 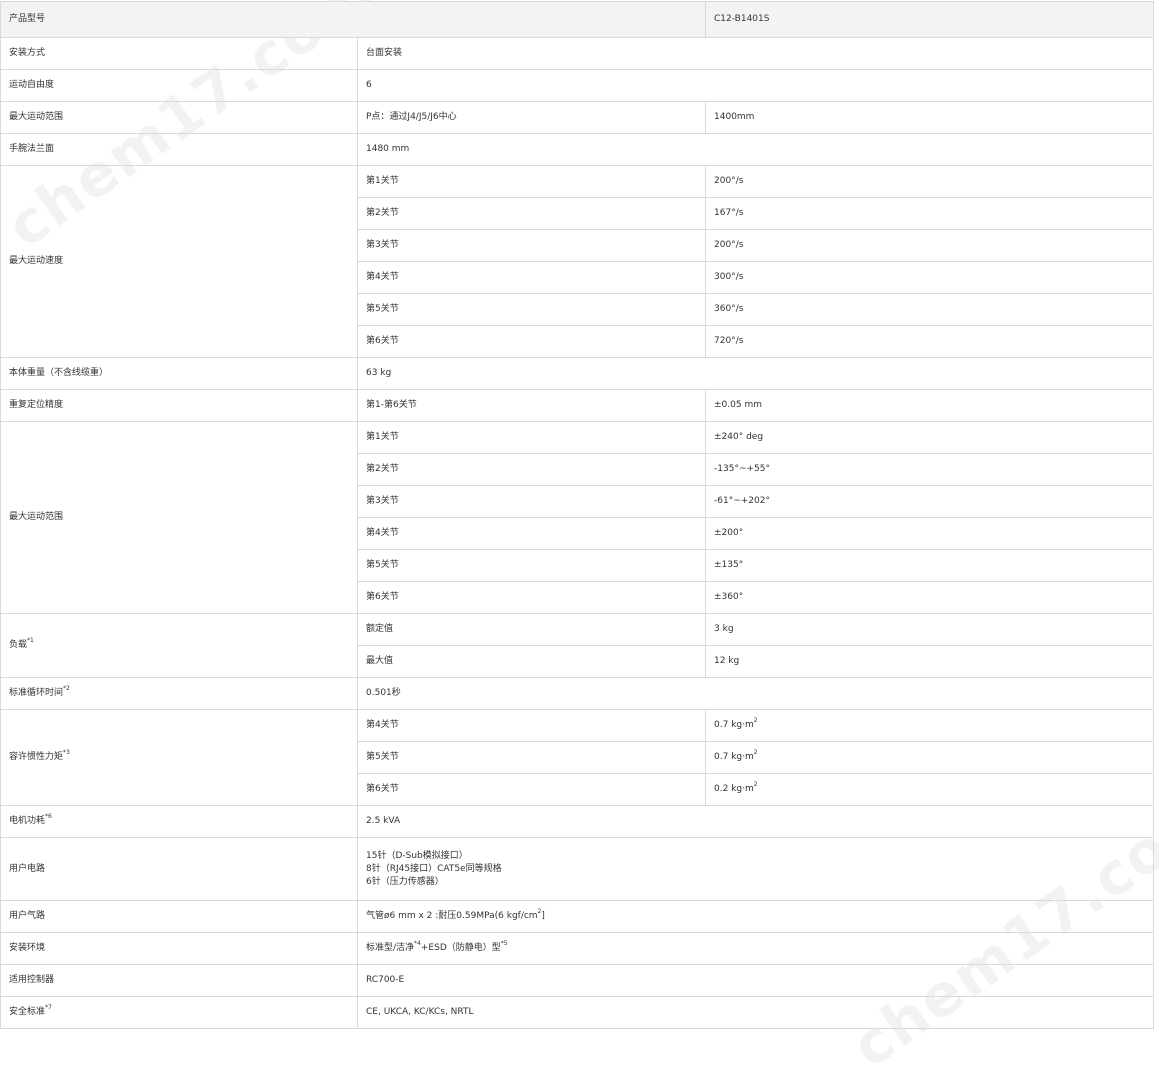 What do you see at coordinates (179, 821) in the screenshot?
I see `row-label: 电机功耗*6` at bounding box center [179, 821].